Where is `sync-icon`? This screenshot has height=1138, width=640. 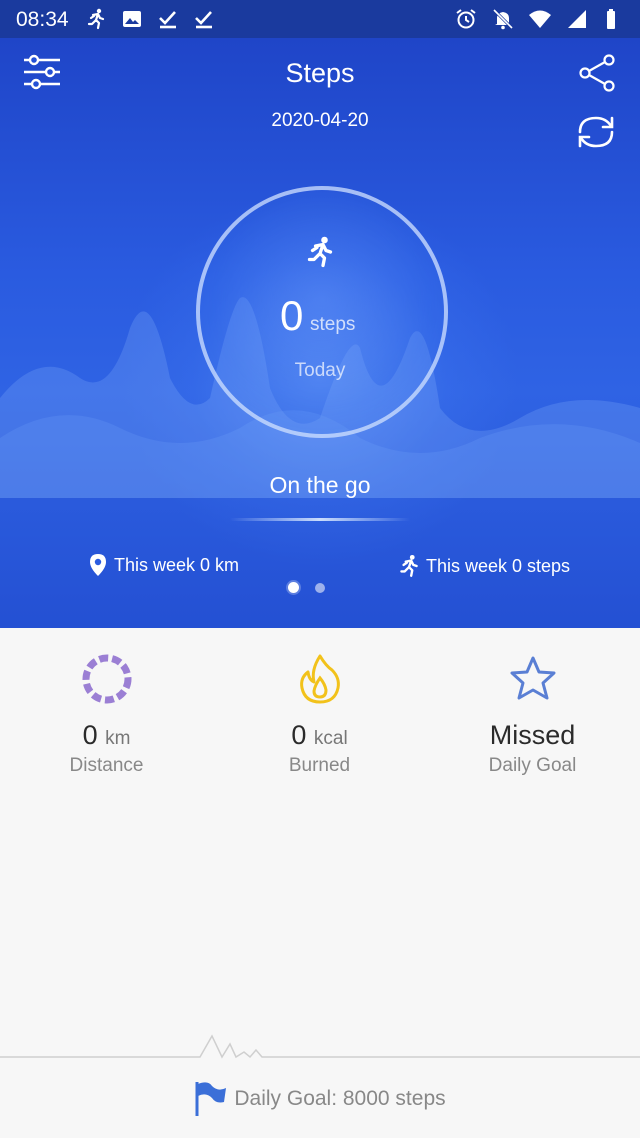 sync-icon is located at coordinates (596, 132).